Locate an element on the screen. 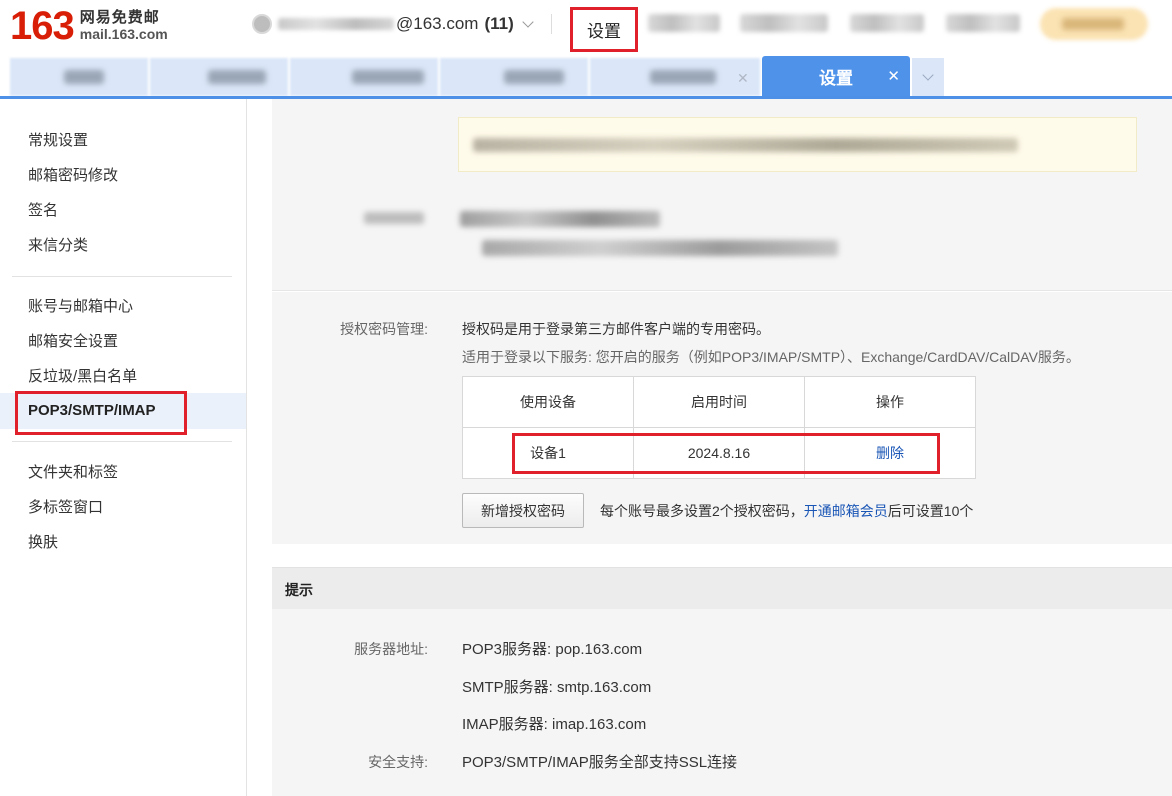  notice-banner is located at coordinates (797, 144).